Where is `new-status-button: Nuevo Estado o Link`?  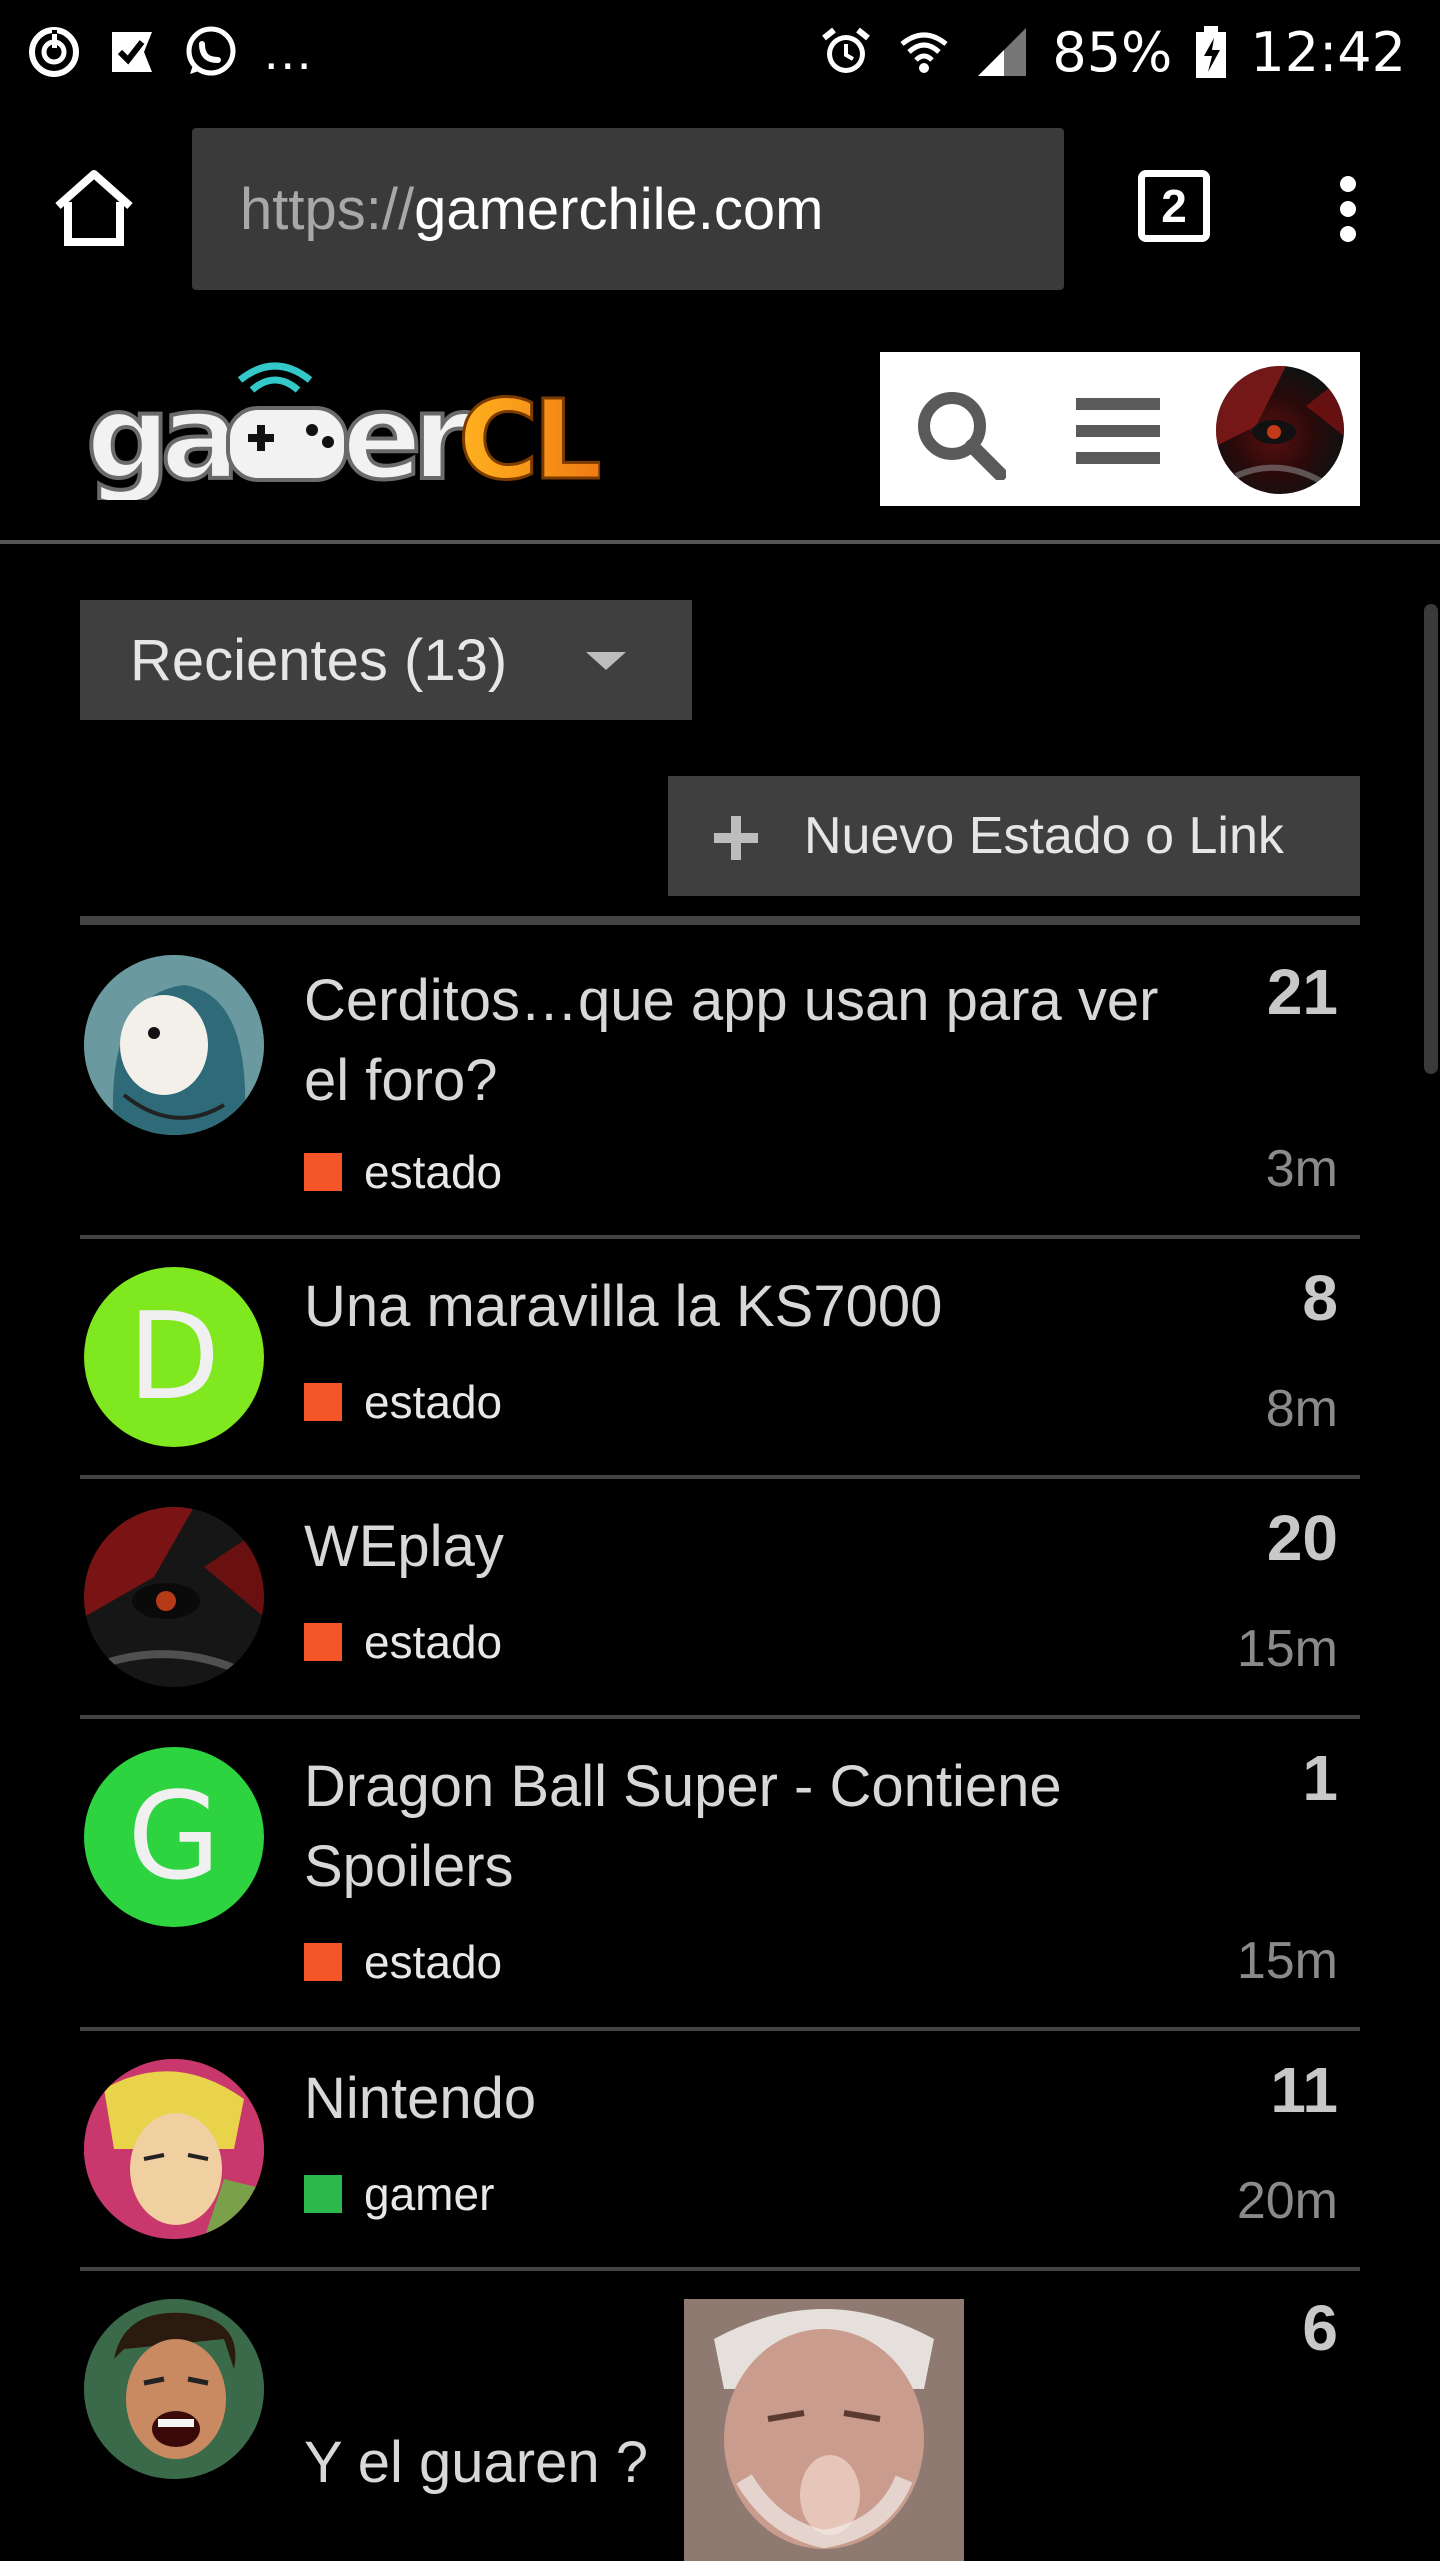
new-status-button: Nuevo Estado o Link is located at coordinates (1014, 836).